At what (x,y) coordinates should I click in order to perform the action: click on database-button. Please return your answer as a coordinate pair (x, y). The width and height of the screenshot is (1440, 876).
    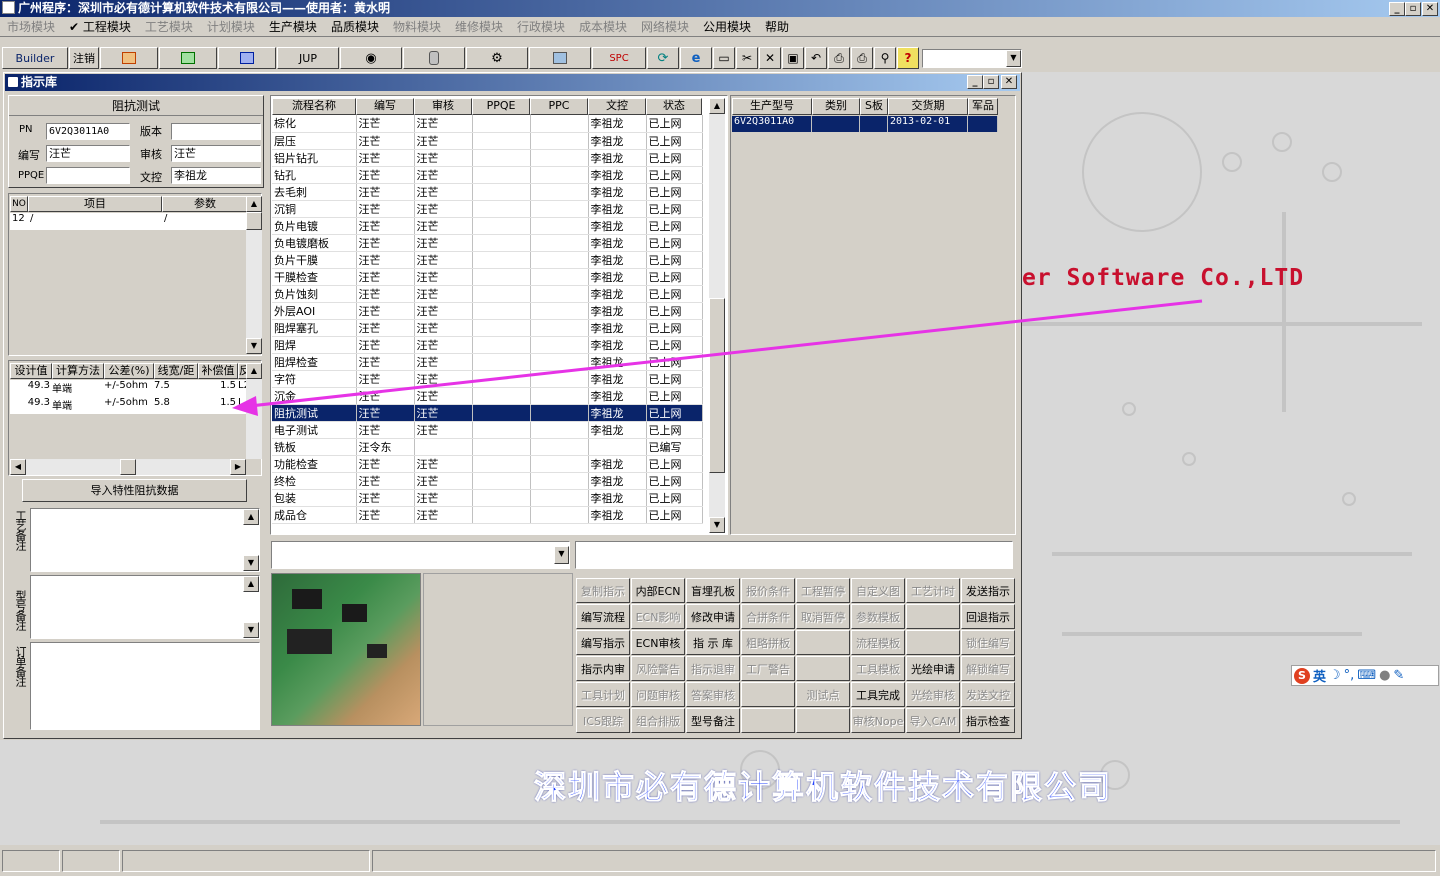
    Looking at the image, I should click on (434, 58).